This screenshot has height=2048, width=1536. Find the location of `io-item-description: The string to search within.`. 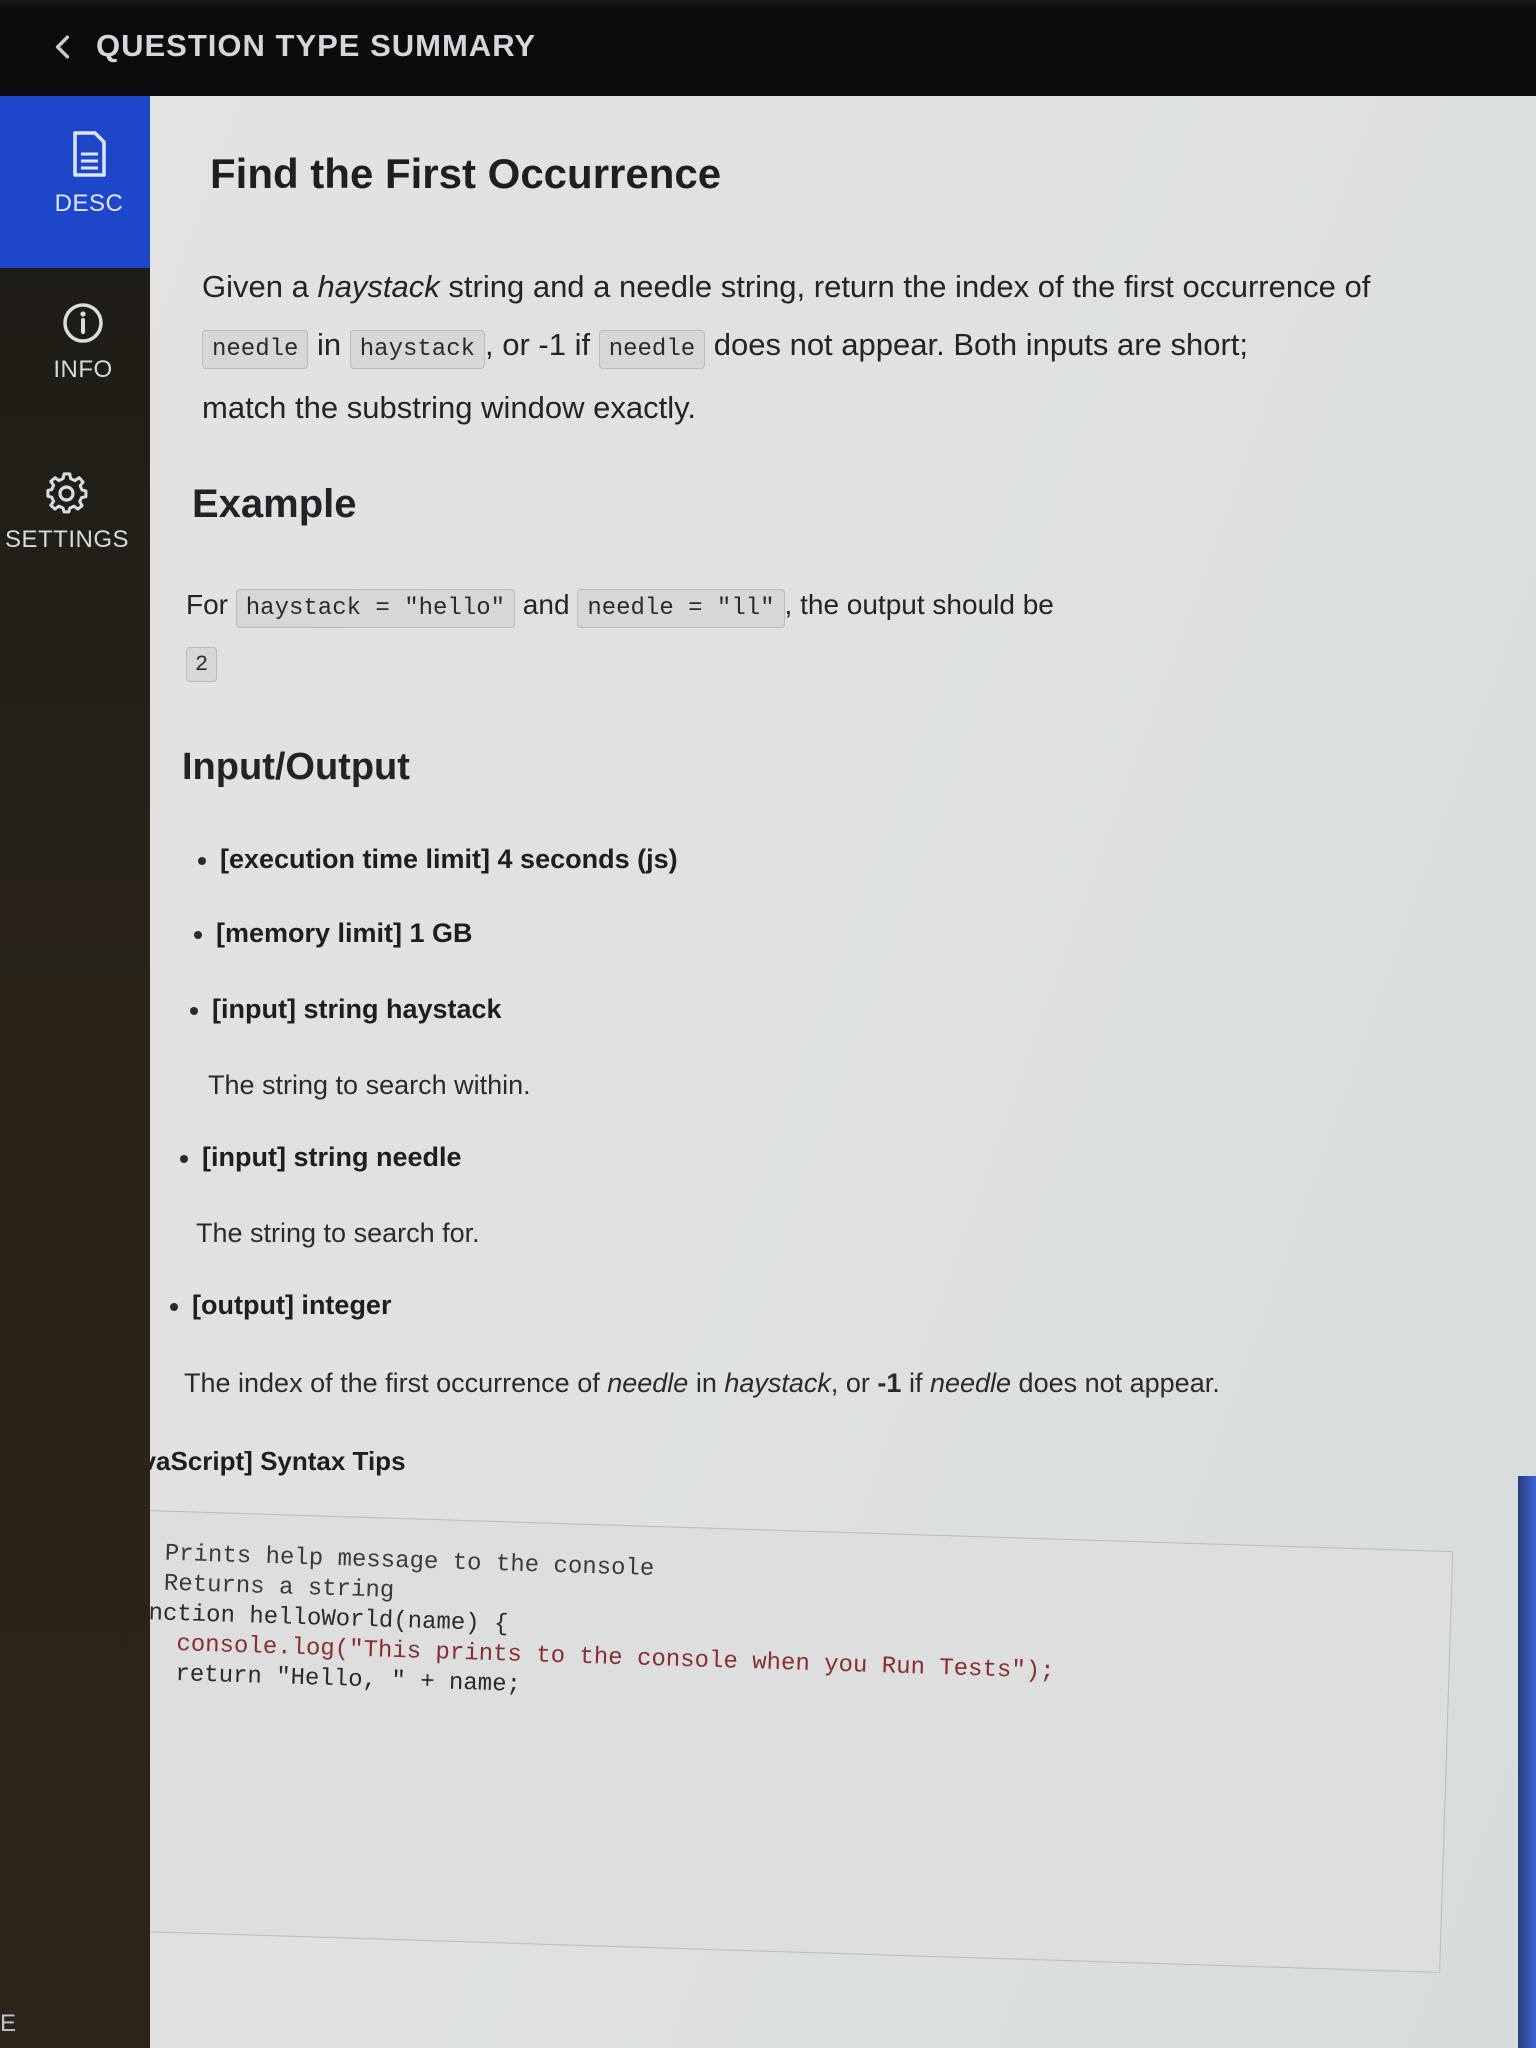

io-item-description: The string to search within. is located at coordinates (369, 1085).